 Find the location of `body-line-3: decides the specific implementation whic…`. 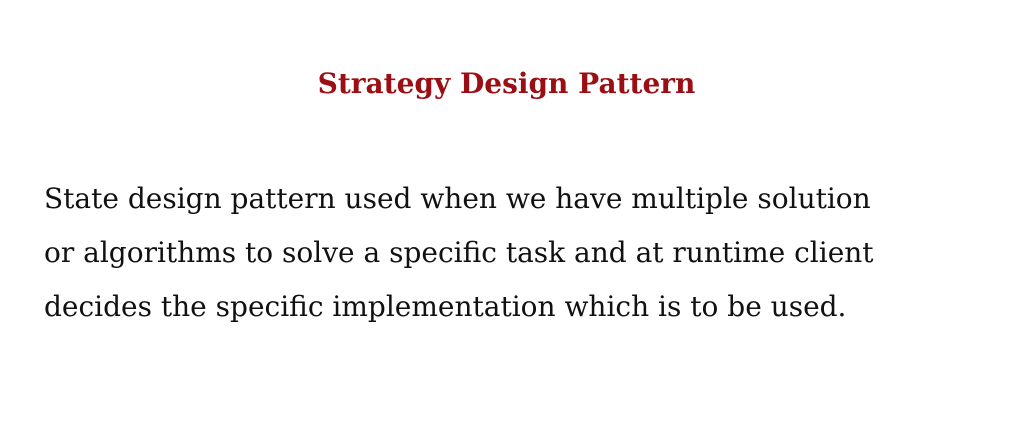

body-line-3: decides the specific implementation whic… is located at coordinates (445, 306).